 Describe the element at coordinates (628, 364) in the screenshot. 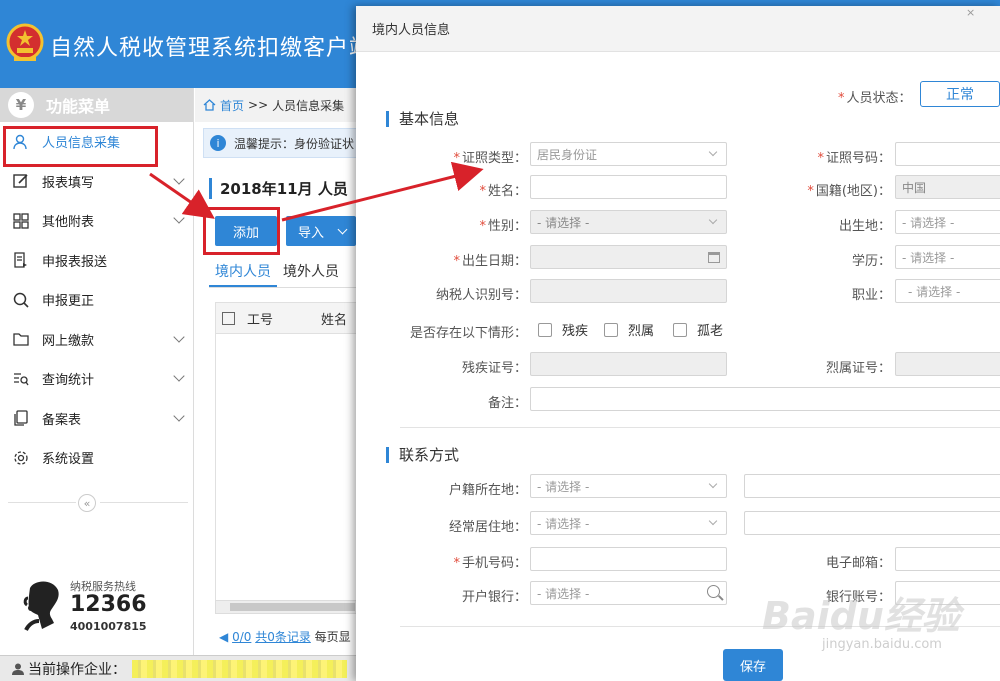

I see `disability-cert-input` at that location.